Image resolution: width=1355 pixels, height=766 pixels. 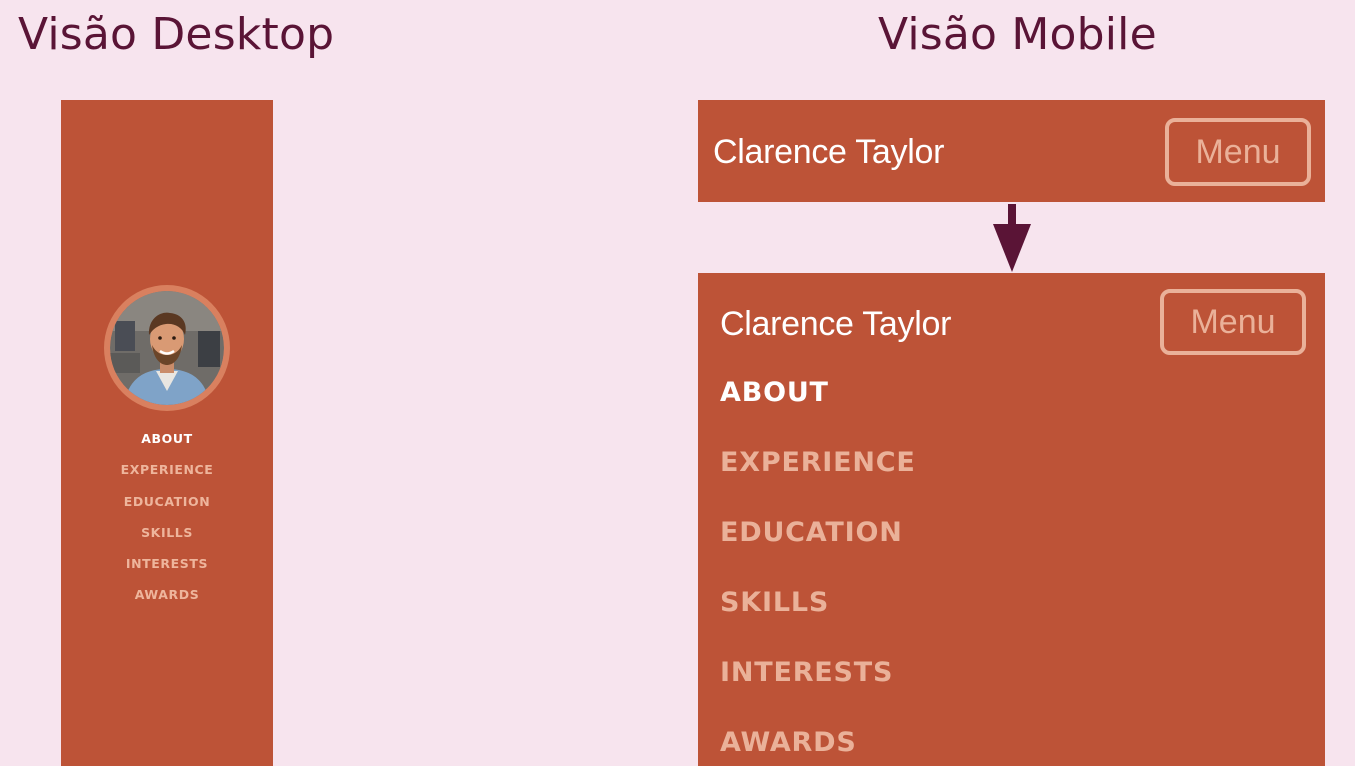 I want to click on mobile-nav-item-awards: AWARDS, so click(x=818, y=744).